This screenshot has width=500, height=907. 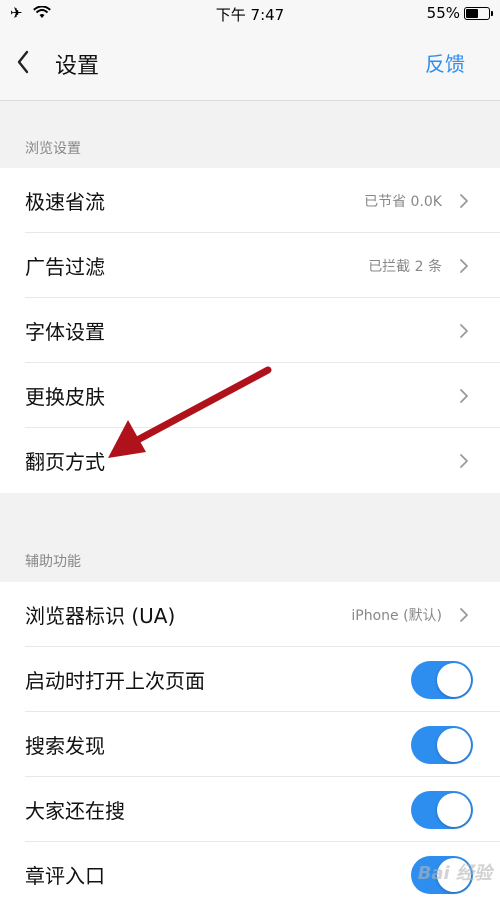 I want to click on status-right: 55%, so click(x=459, y=13).